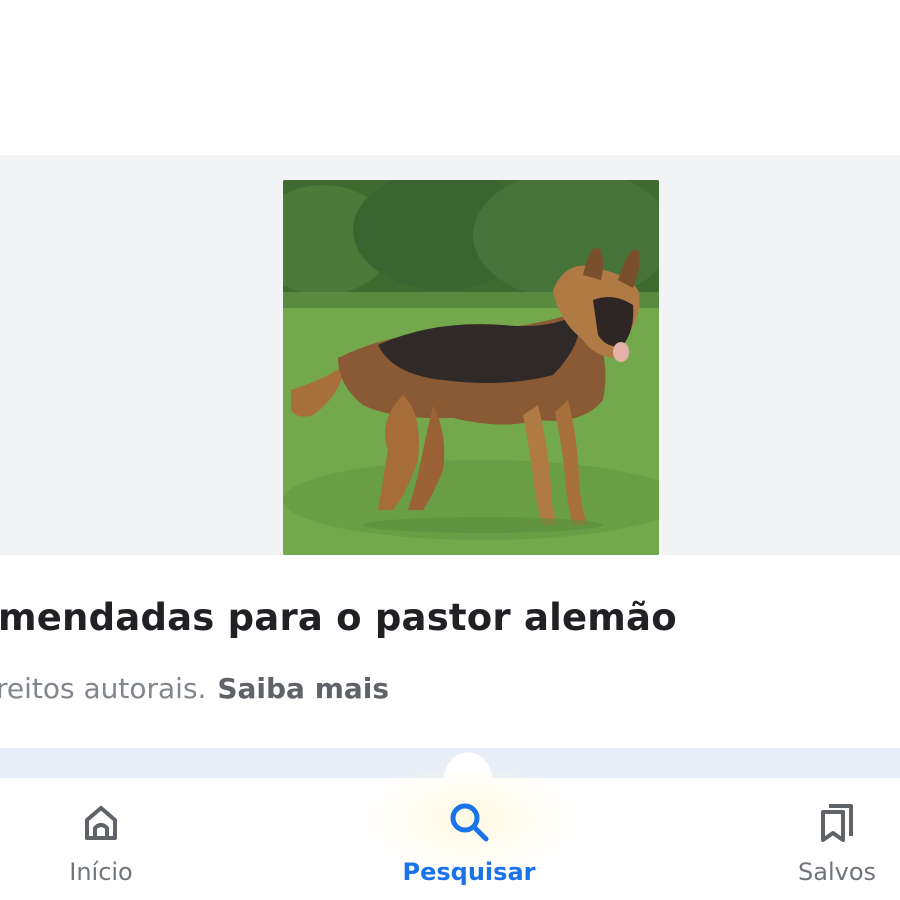 The width and height of the screenshot is (900, 900). I want to click on home-icon, so click(101, 823).